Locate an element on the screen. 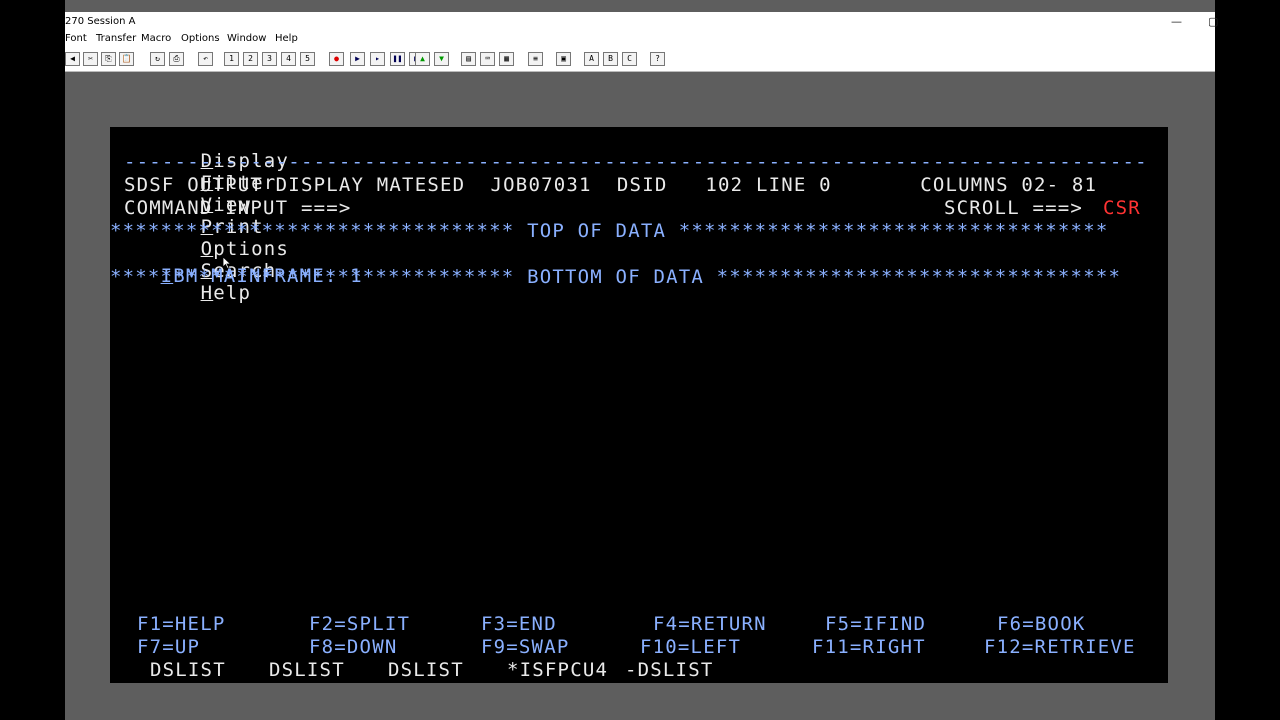 The height and width of the screenshot is (720, 1280). display-icon: ▦ is located at coordinates (506, 59).